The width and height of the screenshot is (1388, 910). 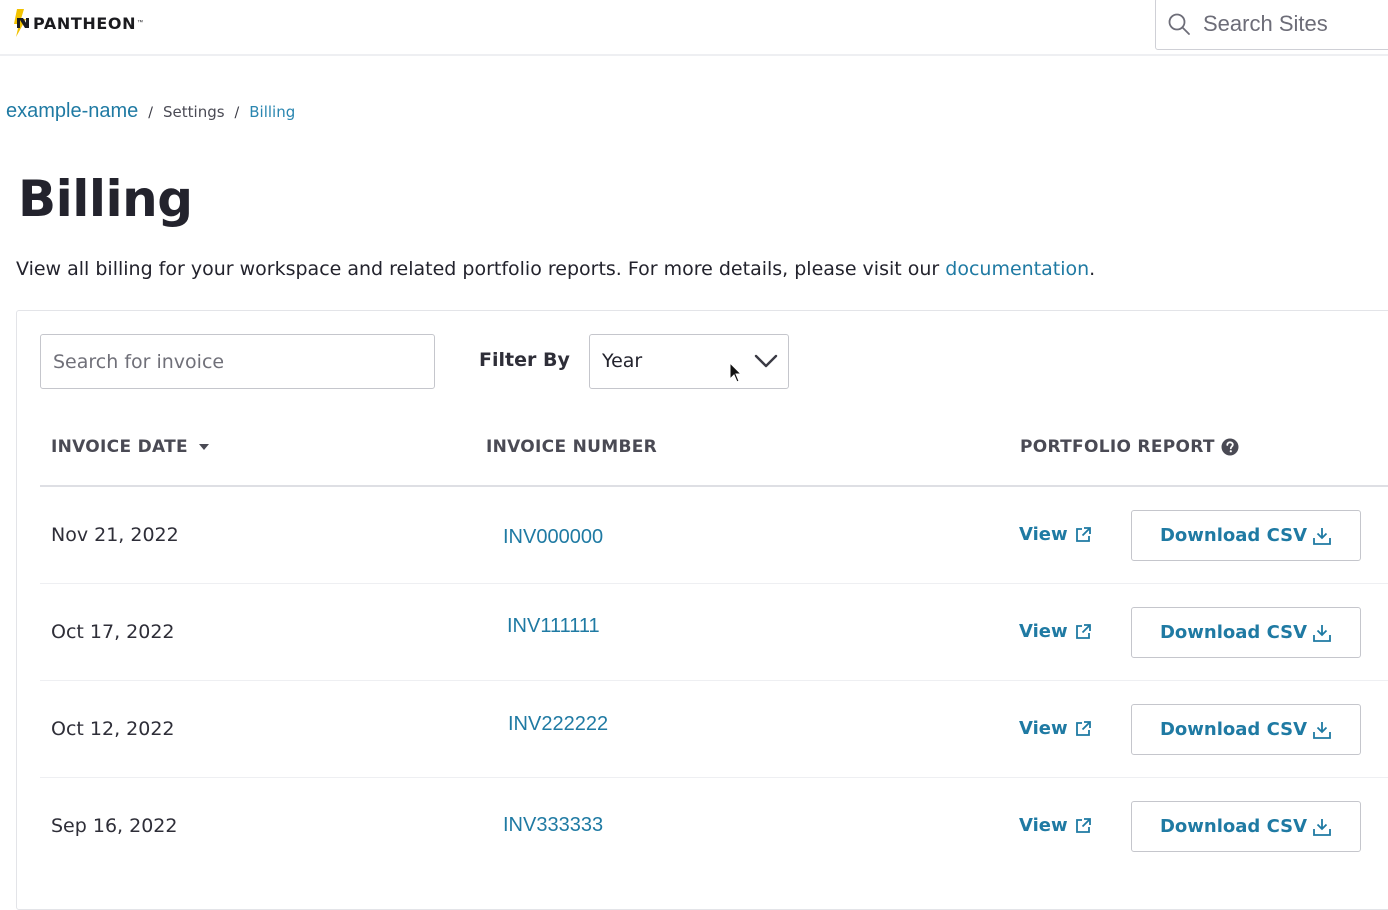 I want to click on invoice-search-input, so click(x=237, y=361).